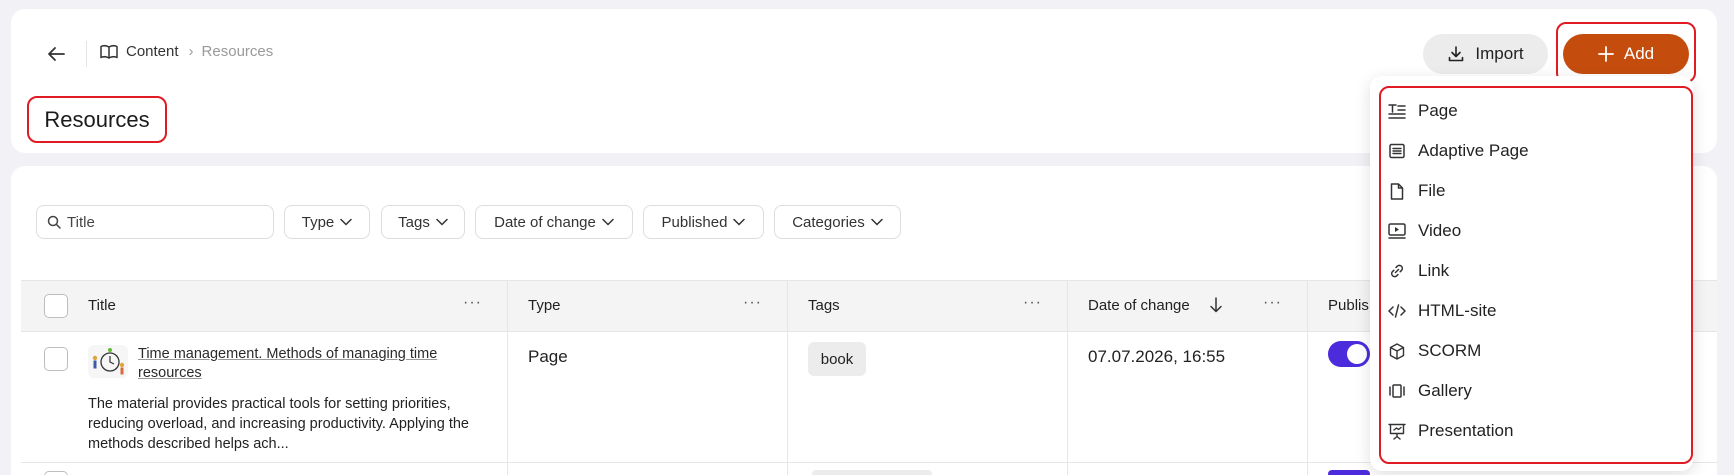 The height and width of the screenshot is (475, 1734). Describe the element at coordinates (1397, 351) in the screenshot. I see `cube-icon` at that location.